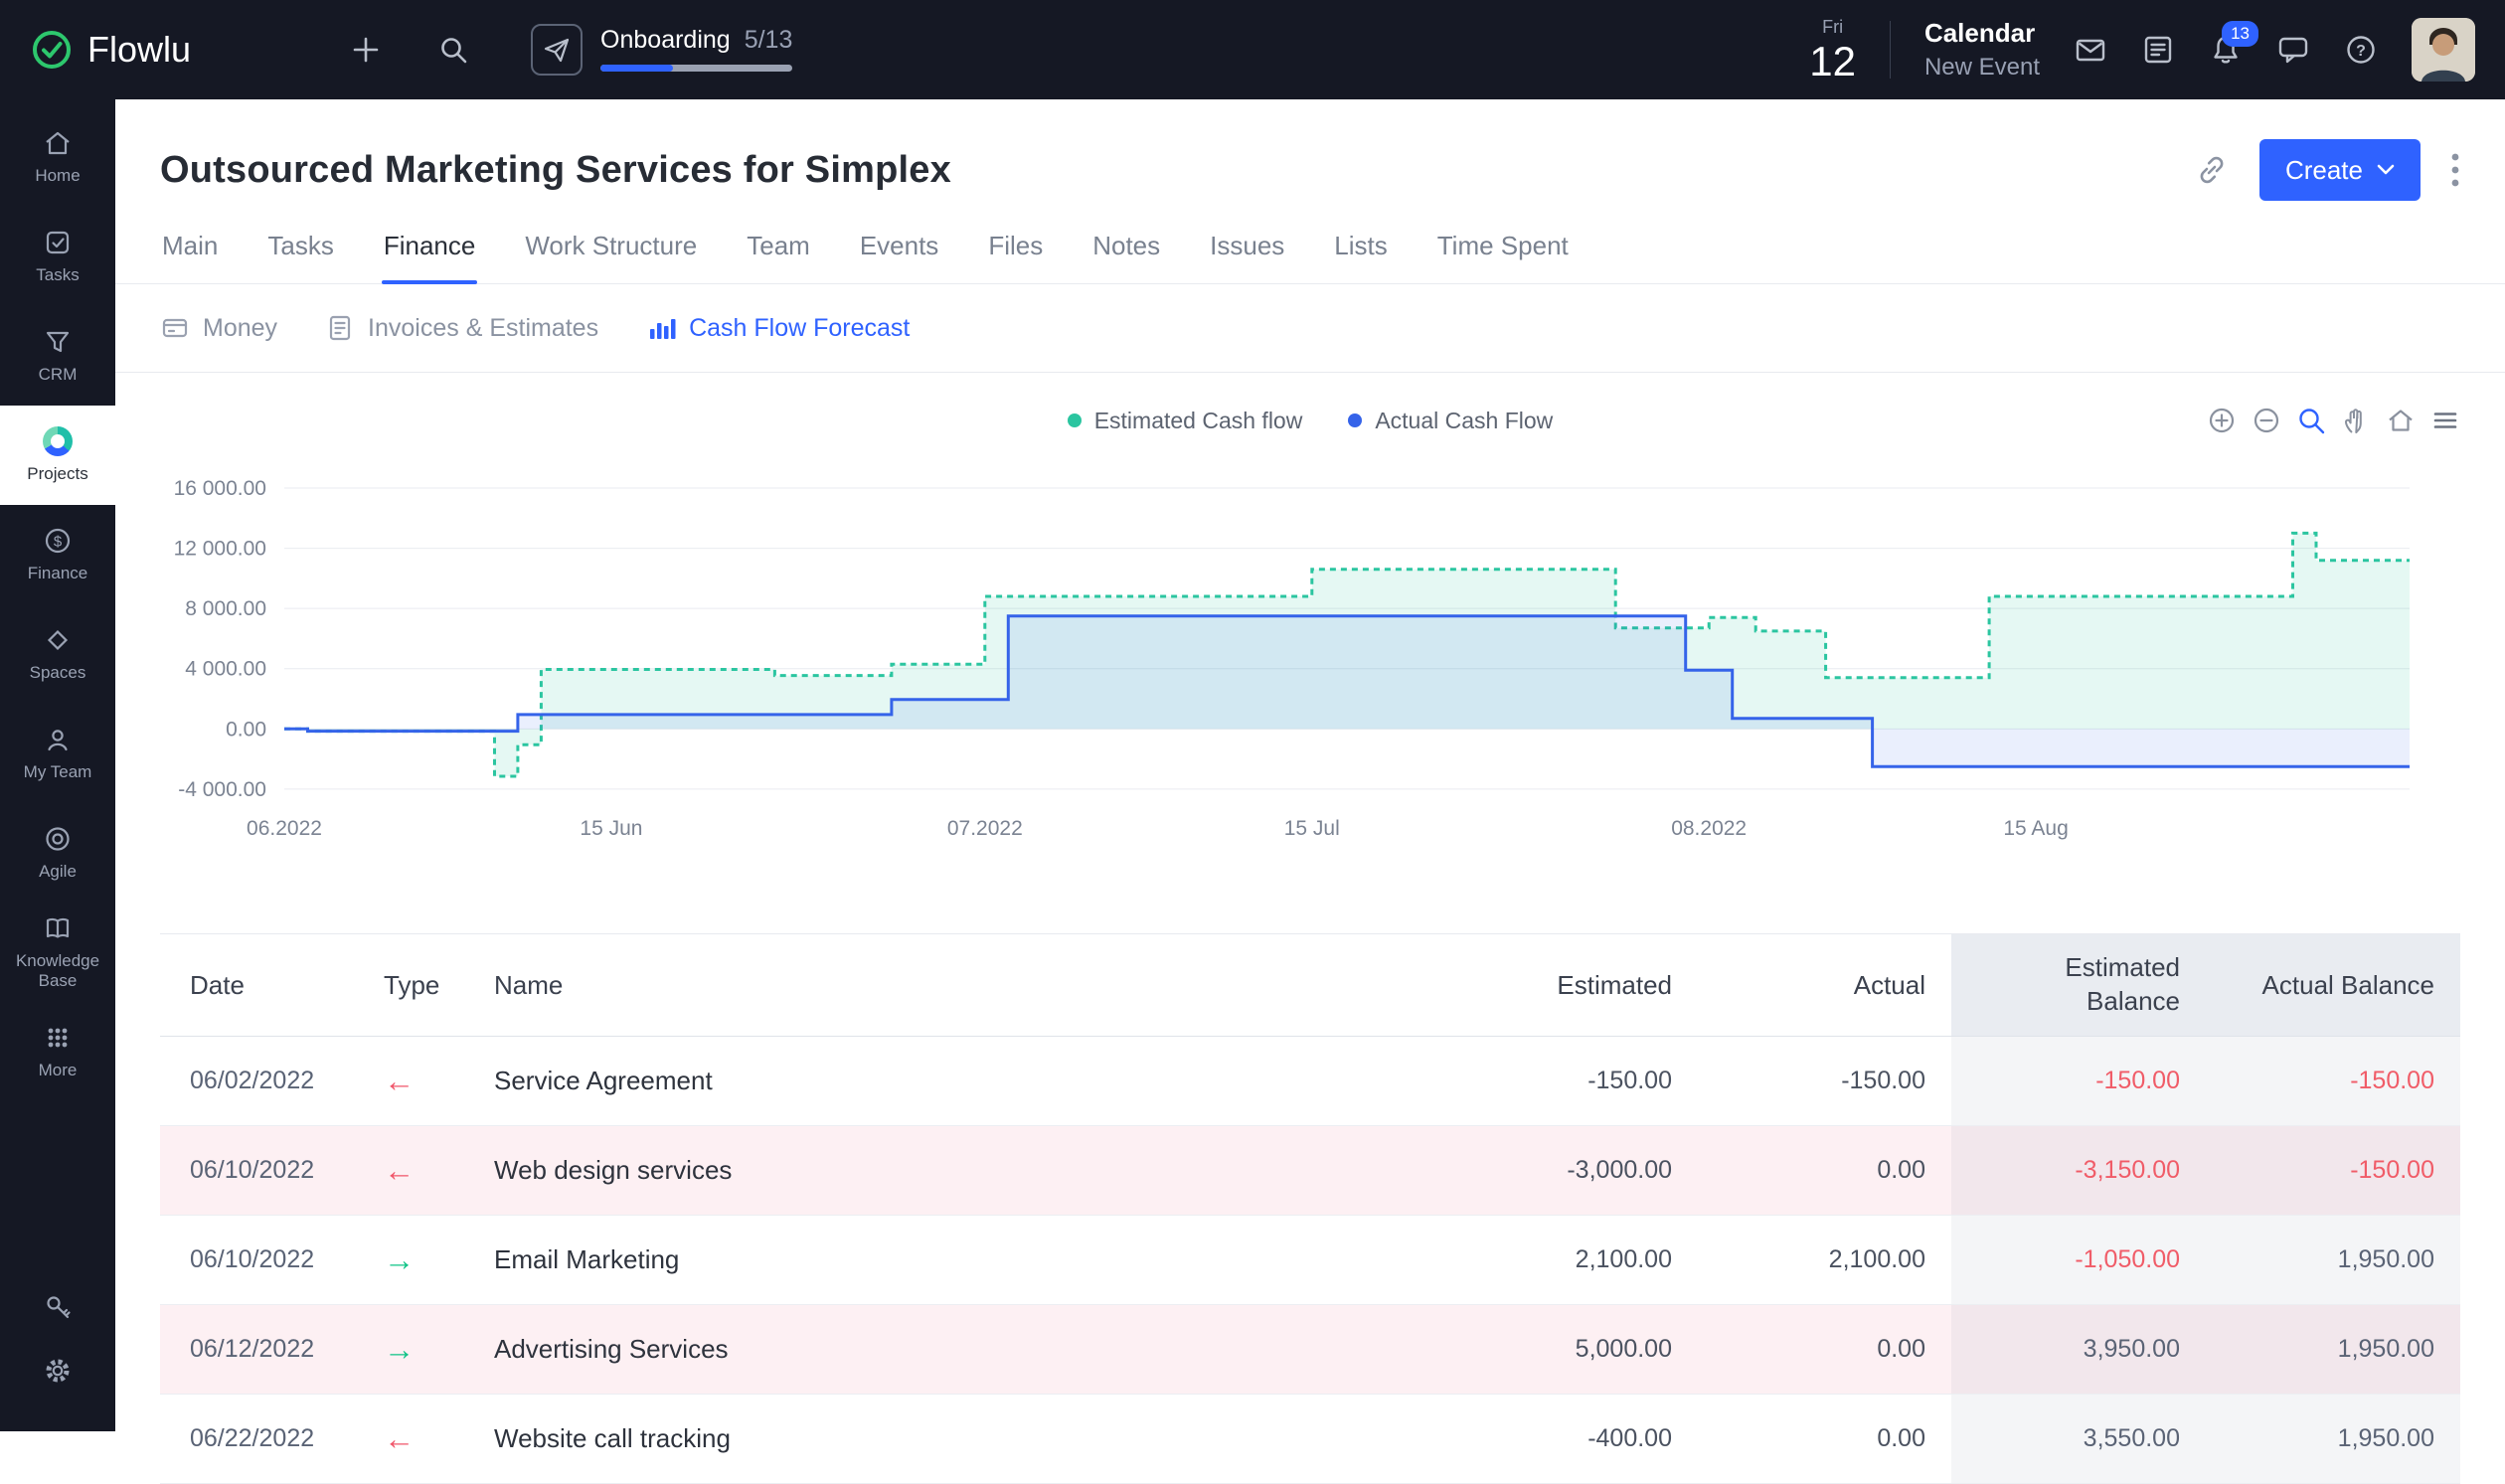 The image size is (2505, 1484). Describe the element at coordinates (2222, 420) in the screenshot. I see `zoom-in-icon` at that location.